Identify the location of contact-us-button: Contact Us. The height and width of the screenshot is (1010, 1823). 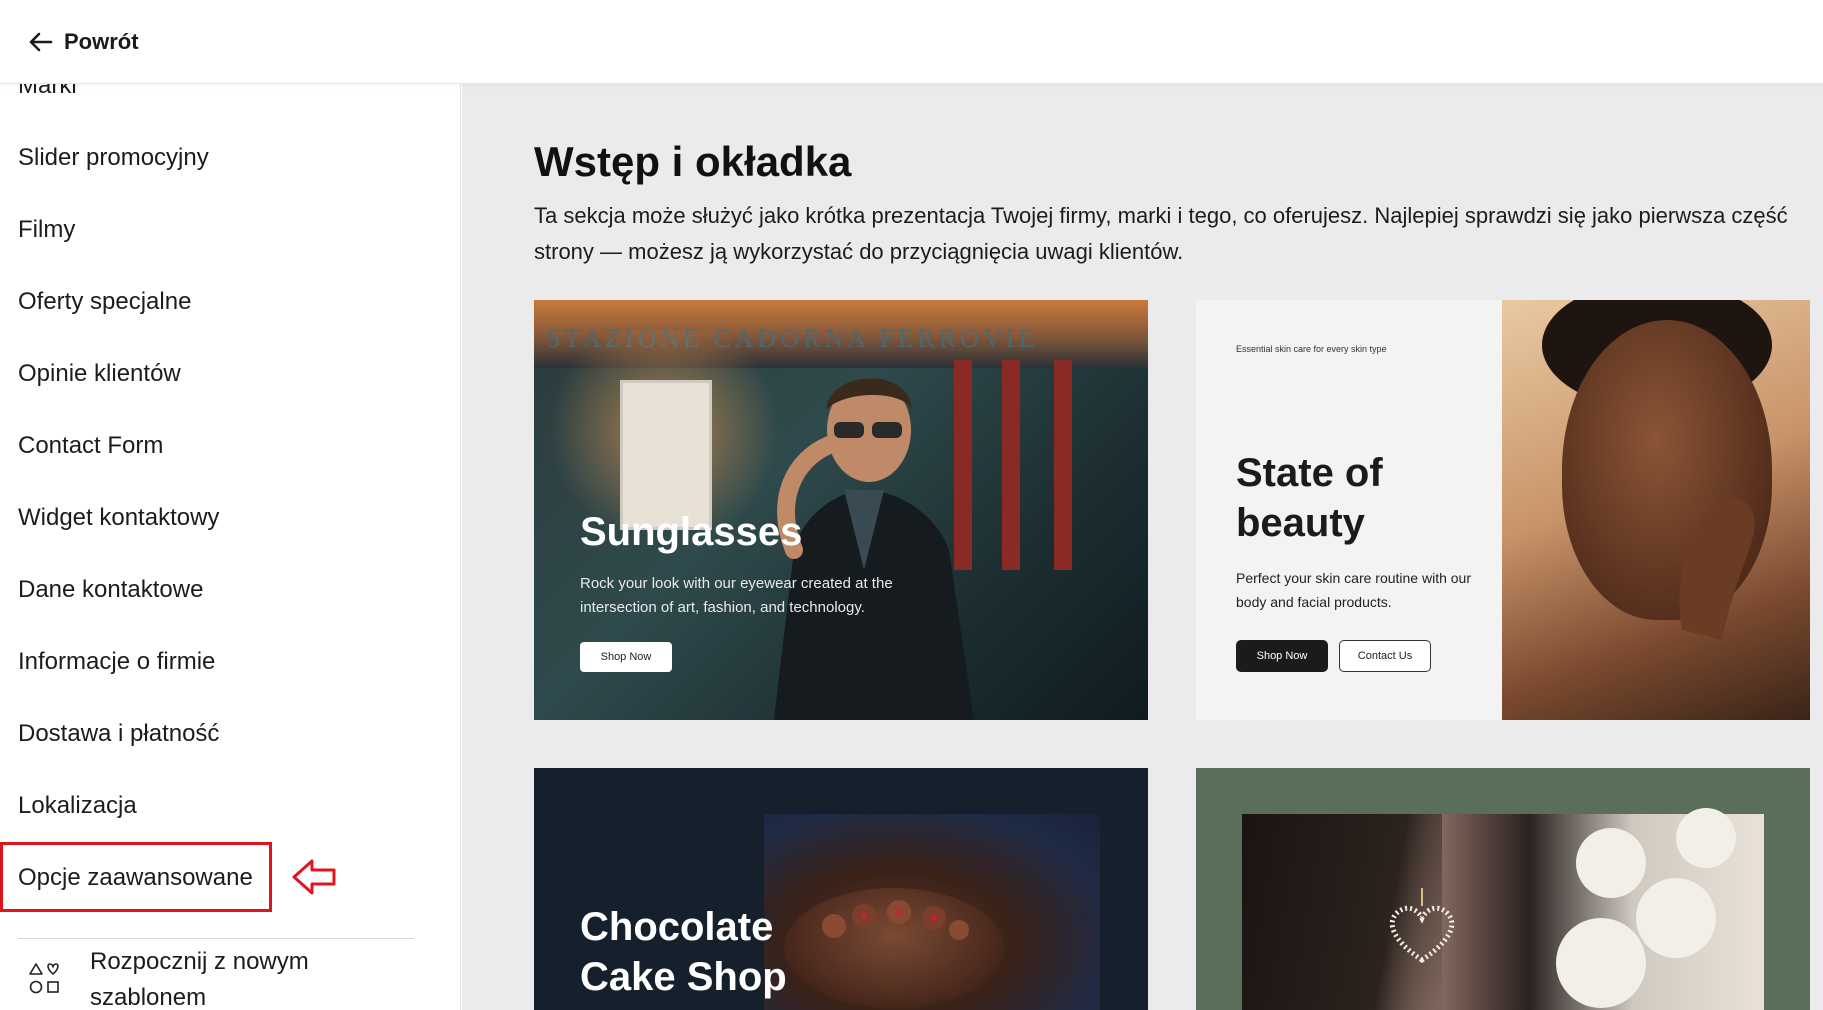
(1385, 656).